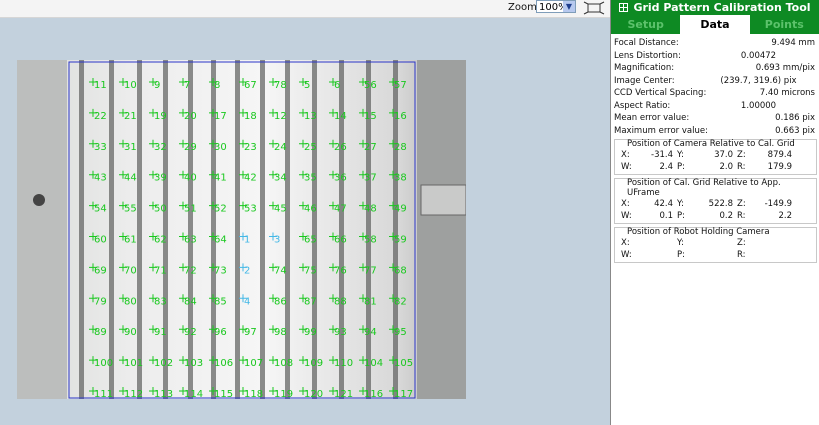 This screenshot has height=425, width=819. Describe the element at coordinates (683, 243) in the screenshot. I see `position-row: X: Y: Z:` at that location.